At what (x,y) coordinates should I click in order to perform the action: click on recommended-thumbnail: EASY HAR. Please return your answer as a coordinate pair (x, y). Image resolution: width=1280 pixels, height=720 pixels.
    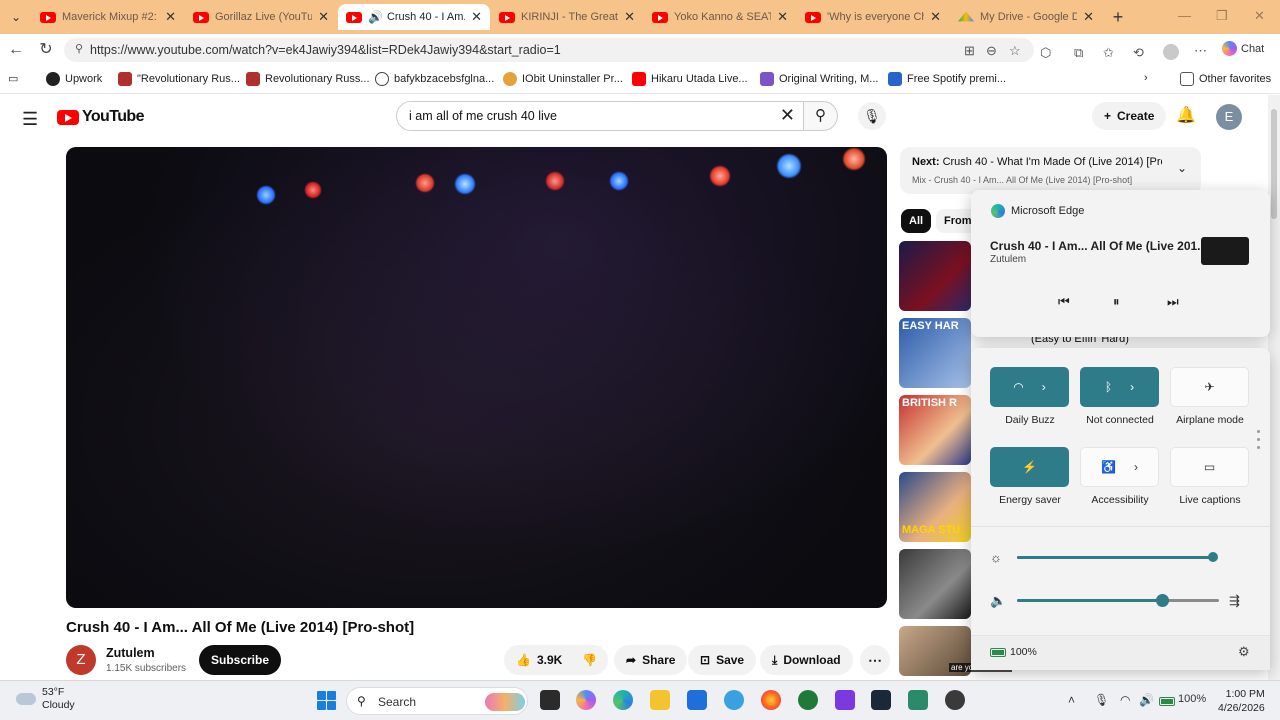
    Looking at the image, I should click on (935, 353).